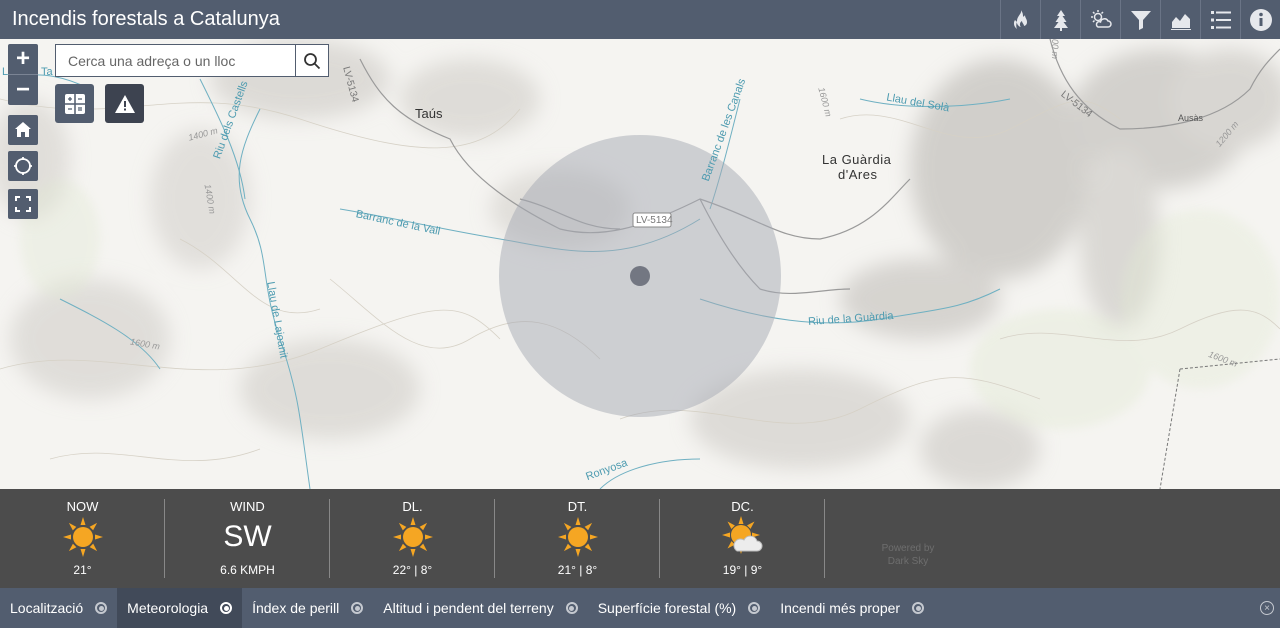  Describe the element at coordinates (840, 608) in the screenshot. I see `tab-label: Incendi més proper` at that location.